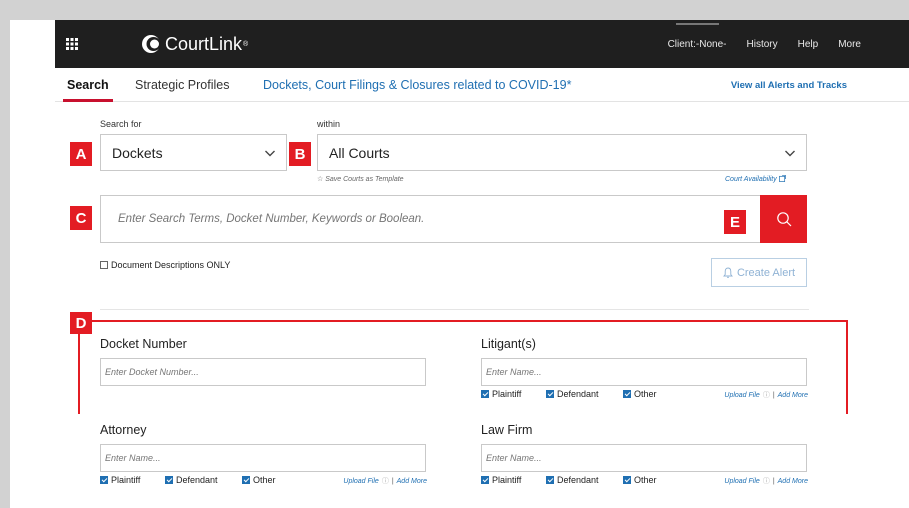 This screenshot has height=508, width=909. Describe the element at coordinates (847, 367) in the screenshot. I see `annotation-line-right` at that location.